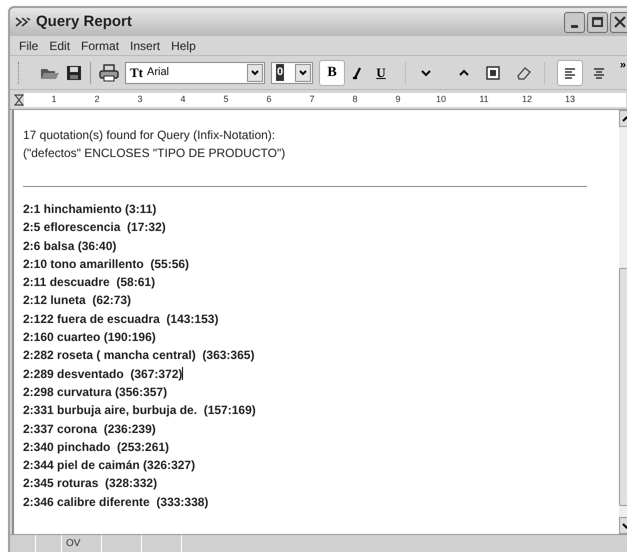 This screenshot has width=627, height=552. What do you see at coordinates (195, 73) in the screenshot?
I see `font-dropdown: Tt Arial` at bounding box center [195, 73].